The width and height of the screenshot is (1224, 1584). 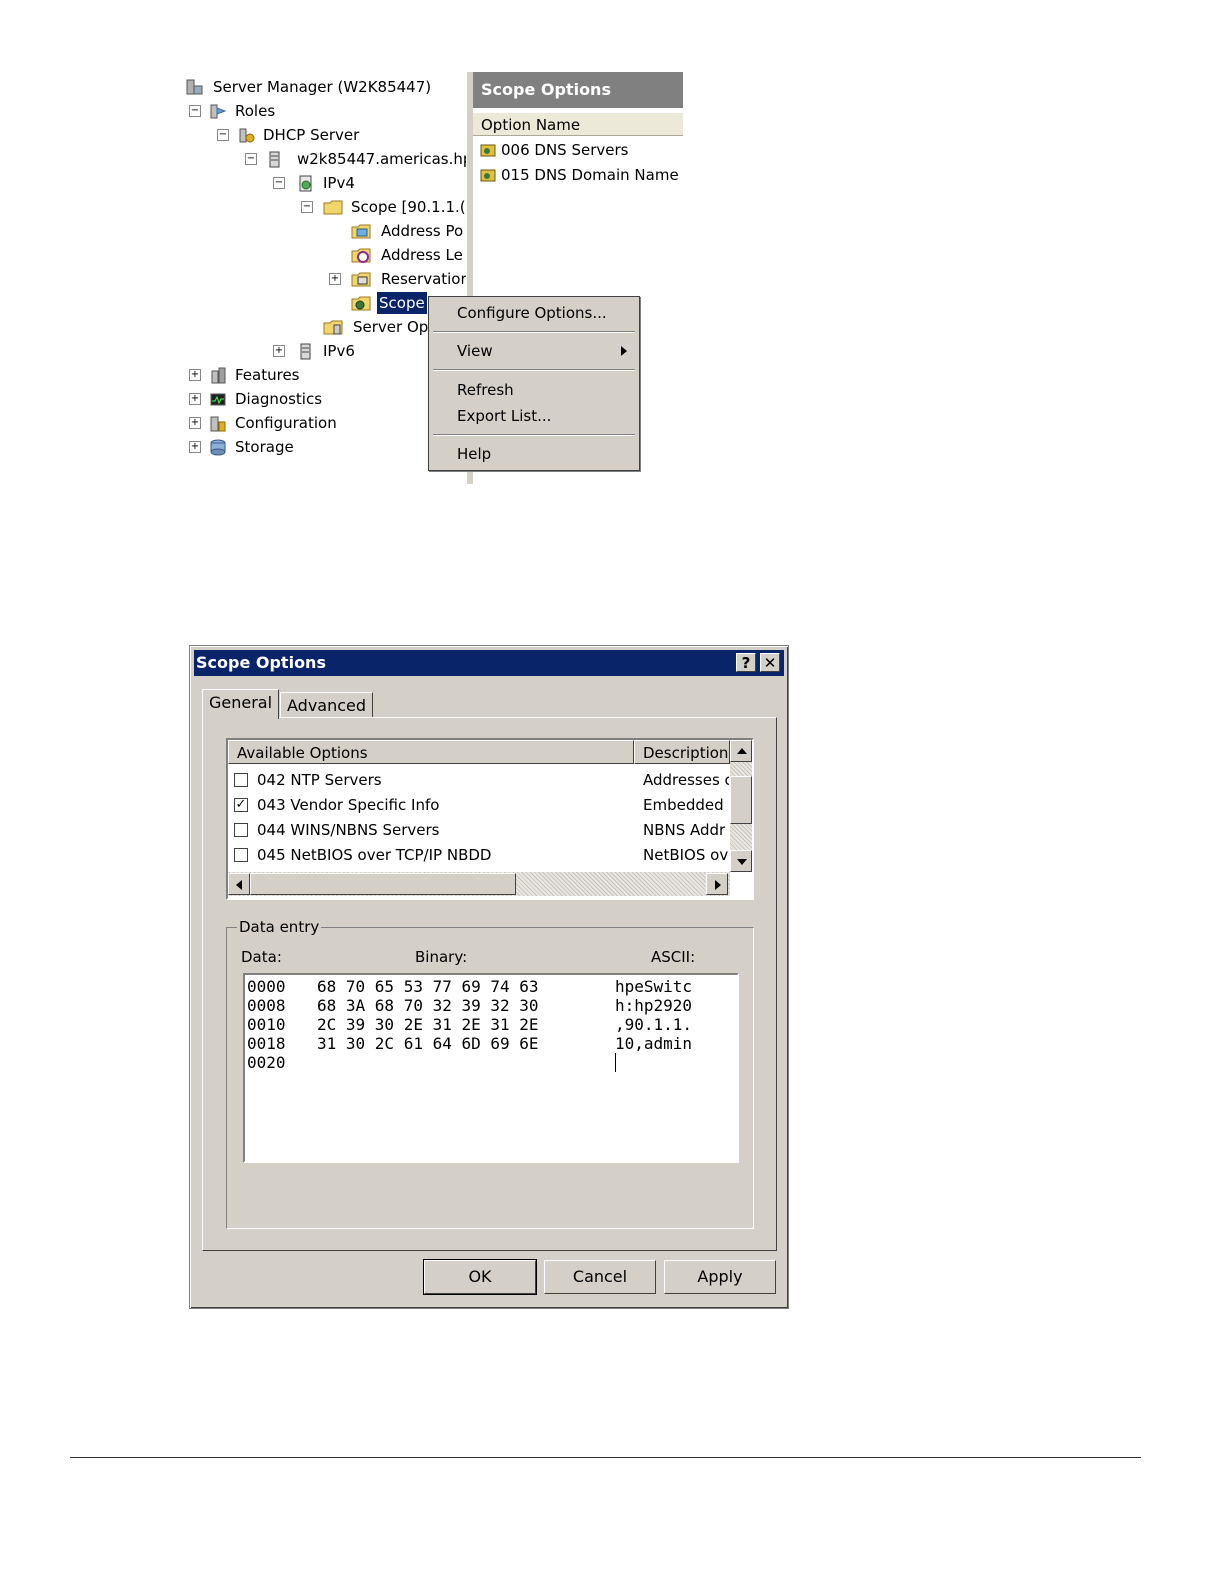 I want to click on table-row: ✓ 043 Vendor Specific Info Embedded v, so click(x=479, y=805).